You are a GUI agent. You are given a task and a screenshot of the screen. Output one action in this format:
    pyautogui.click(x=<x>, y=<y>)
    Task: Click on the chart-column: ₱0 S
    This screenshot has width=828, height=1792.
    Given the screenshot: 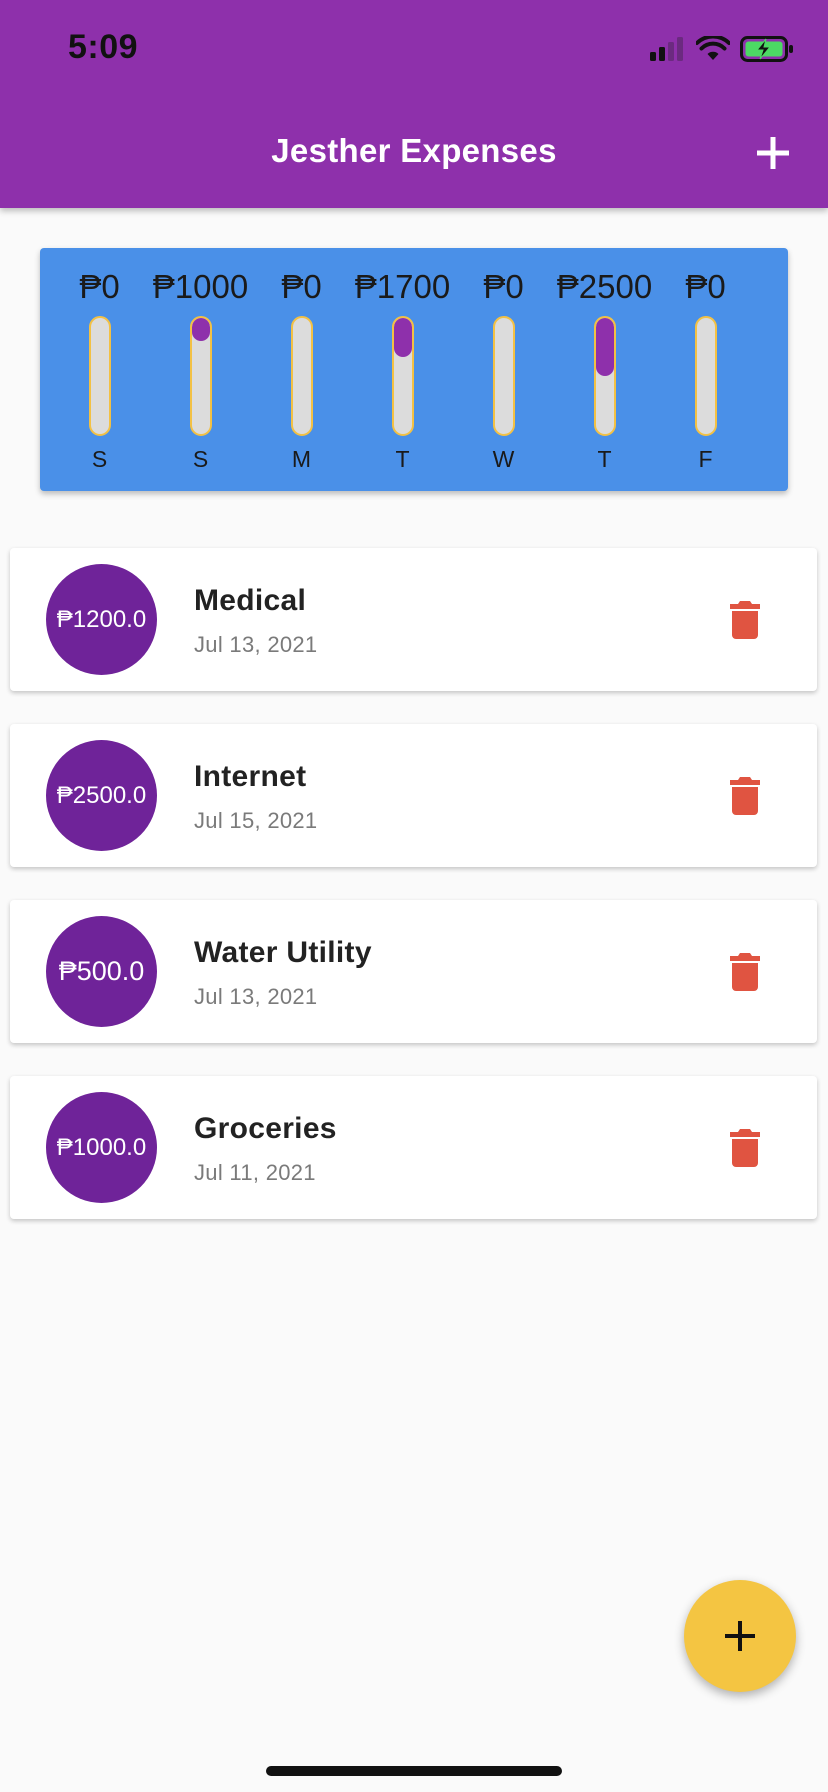 What is the action you would take?
    pyautogui.click(x=99, y=369)
    